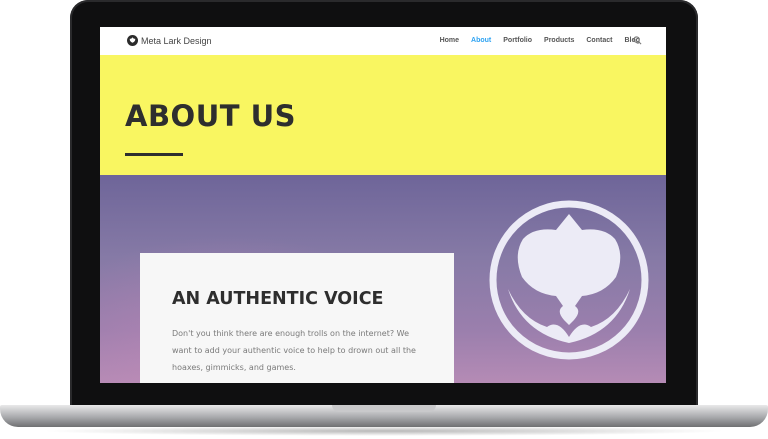  Describe the element at coordinates (384, 408) in the screenshot. I see `laptop-notch` at that location.